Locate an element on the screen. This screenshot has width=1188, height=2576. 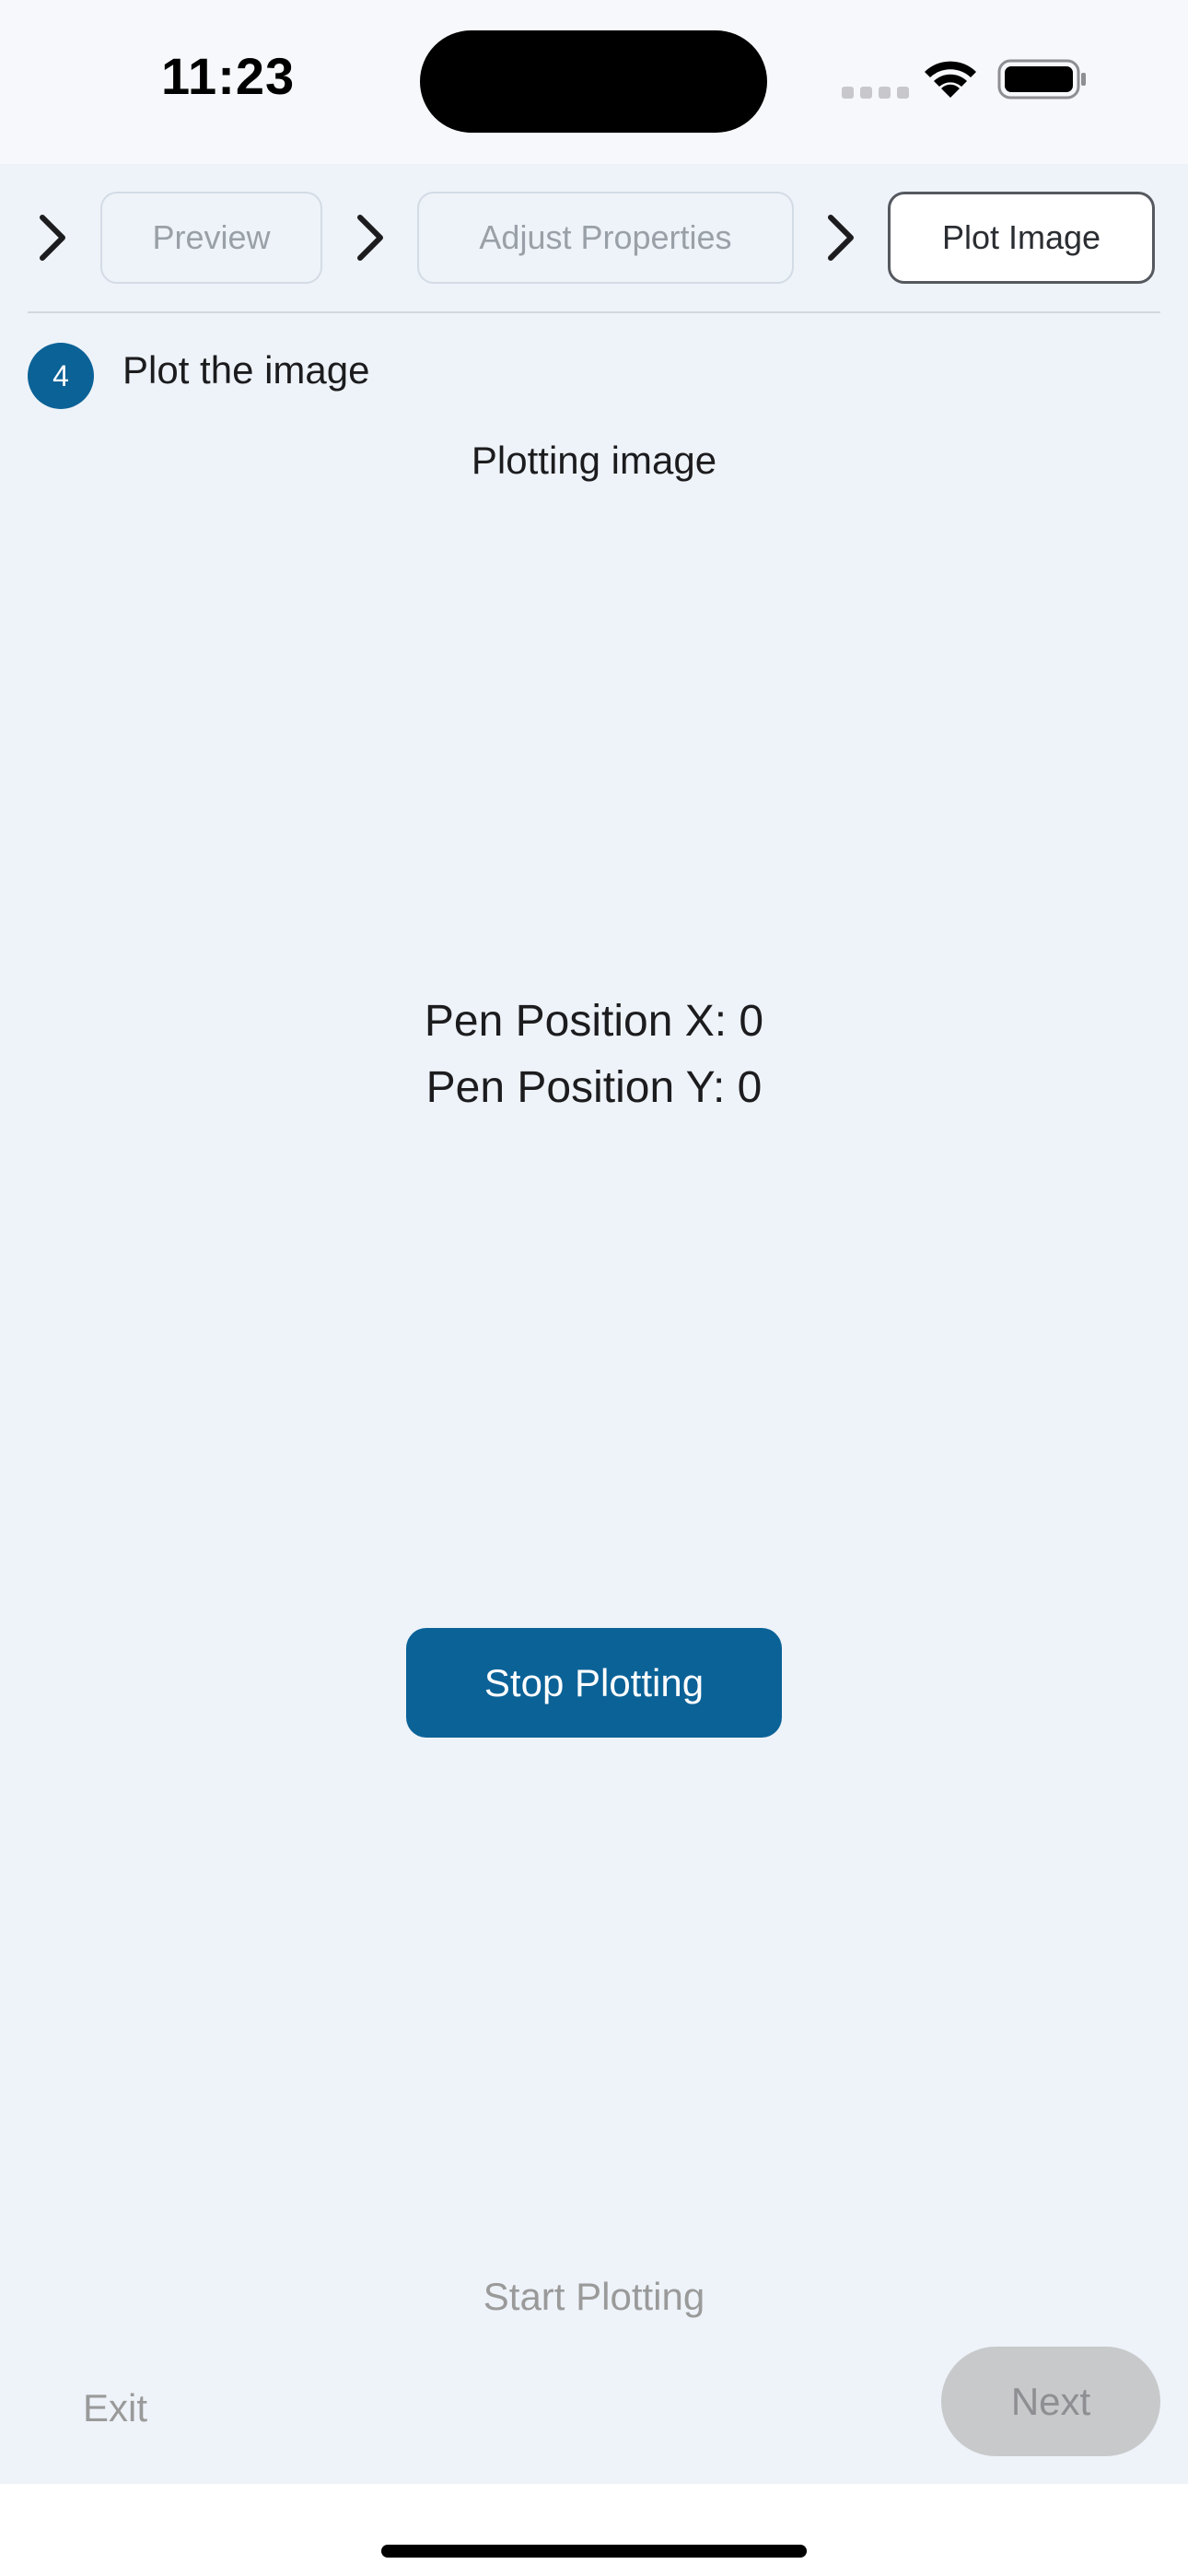
dynamic-island is located at coordinates (593, 81).